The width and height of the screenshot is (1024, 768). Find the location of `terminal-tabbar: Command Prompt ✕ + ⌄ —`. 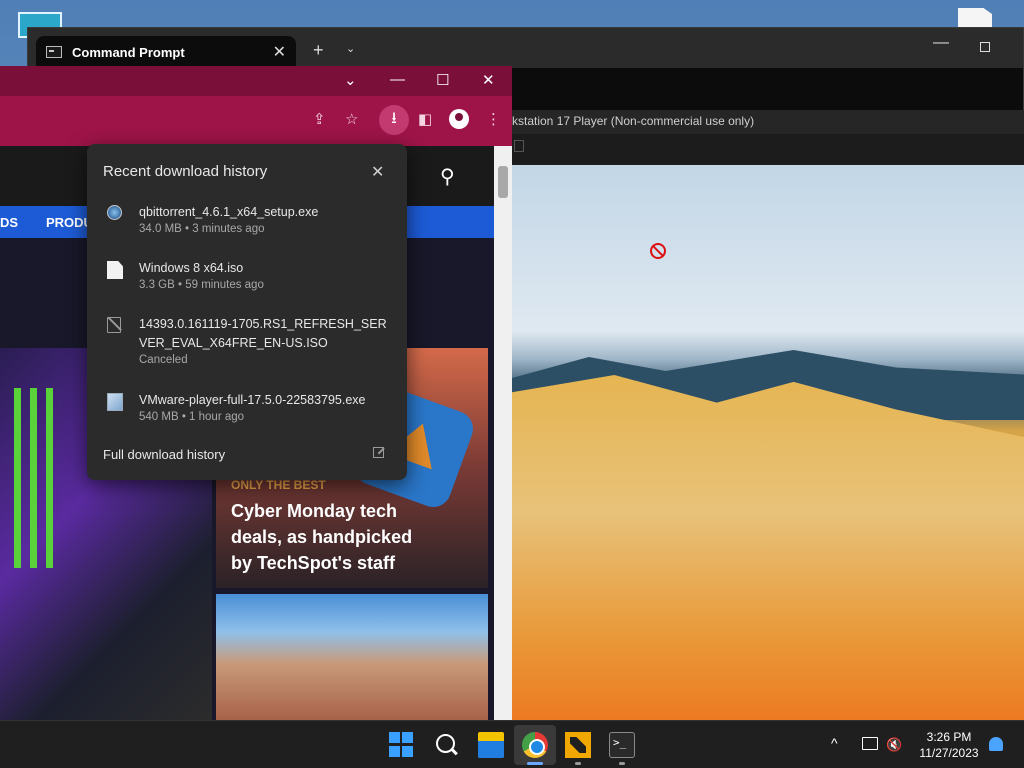

terminal-tabbar: Command Prompt ✕ + ⌄ — is located at coordinates (525, 48).